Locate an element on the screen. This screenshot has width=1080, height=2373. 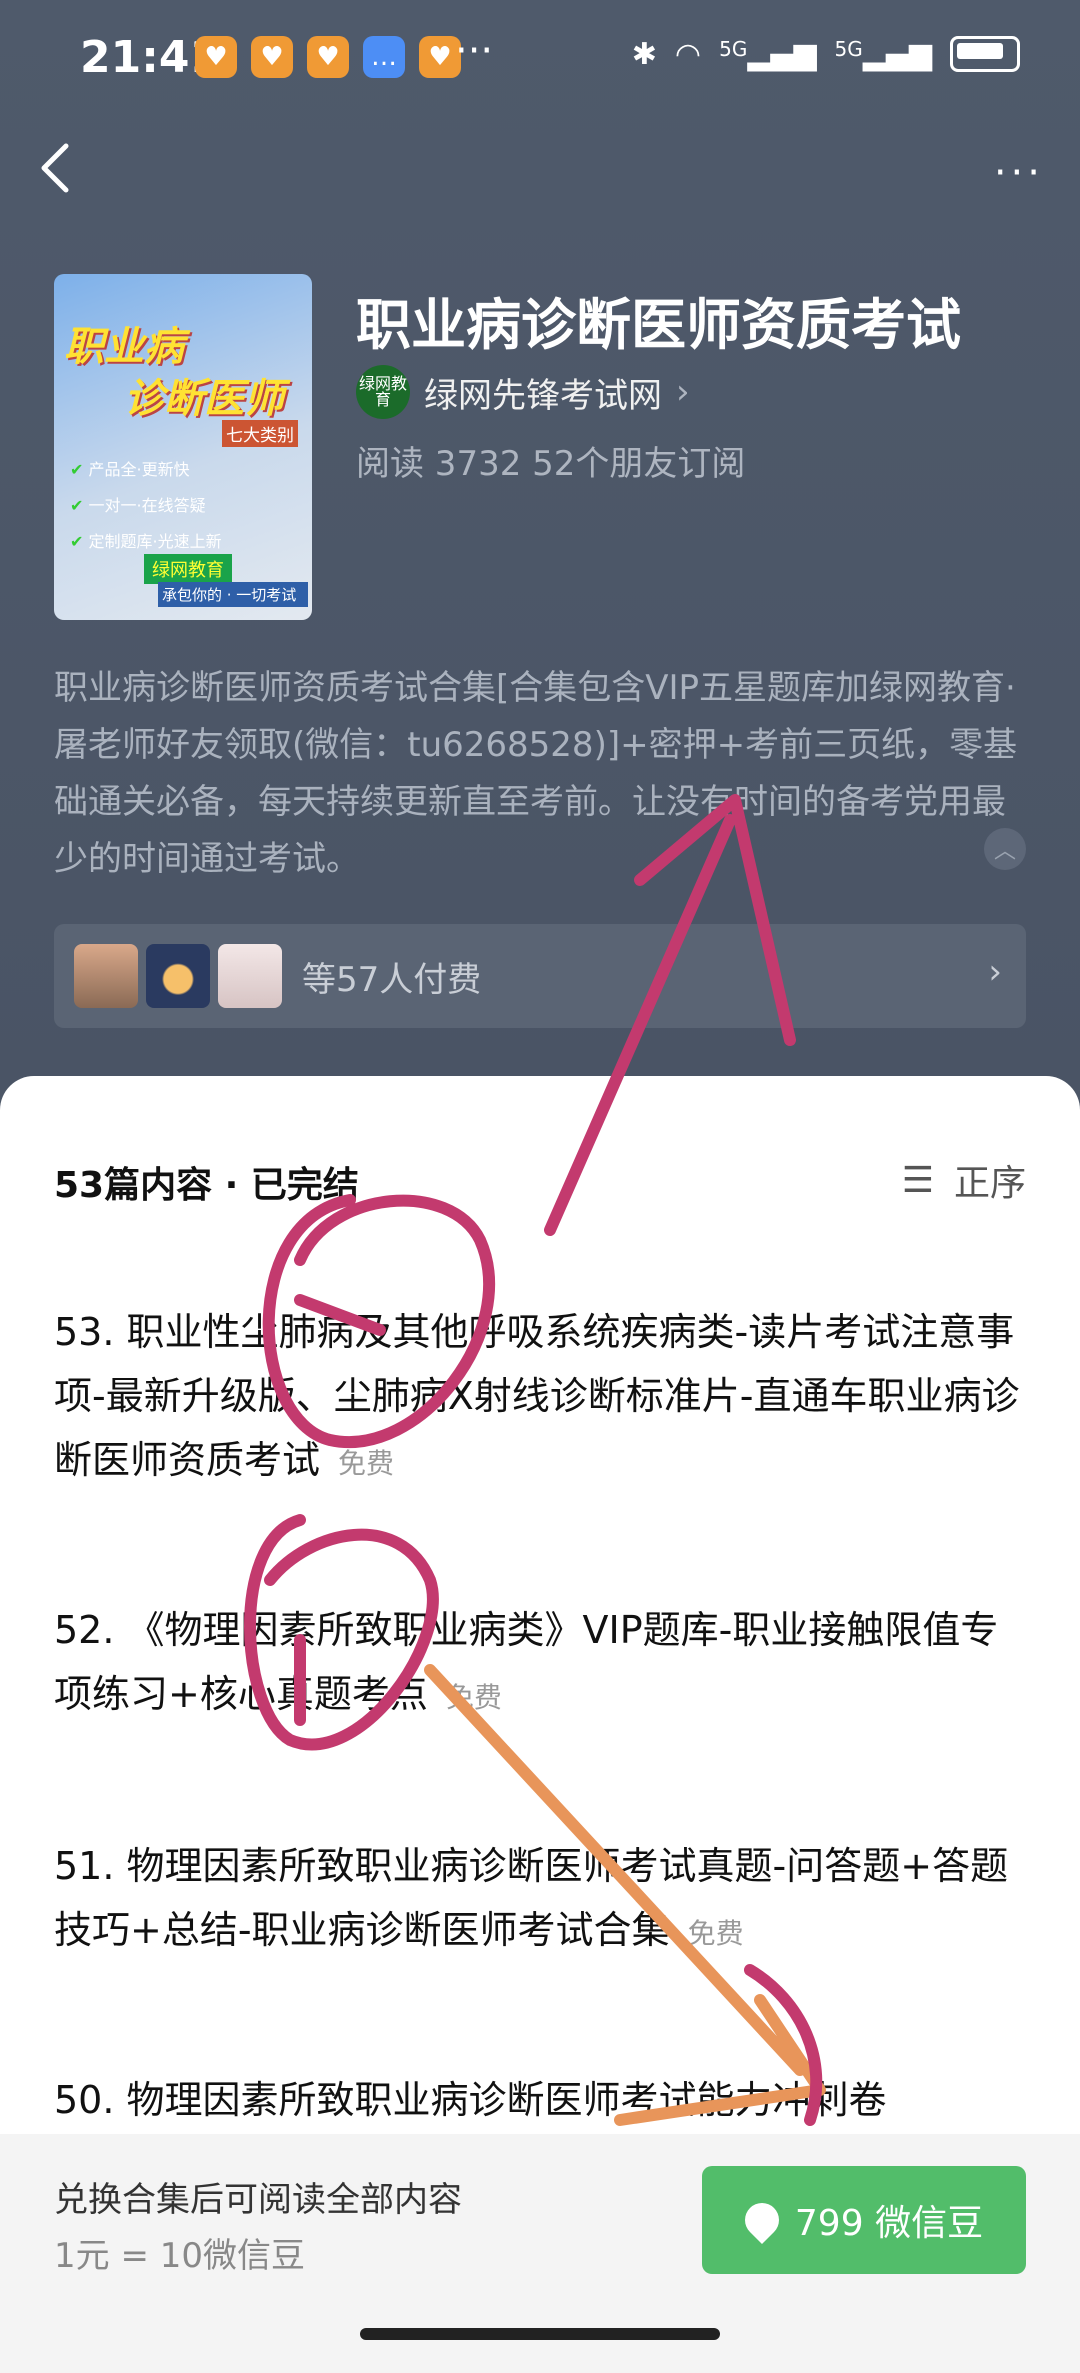
author-name: 绿网先锋考试网 is located at coordinates (543, 395).